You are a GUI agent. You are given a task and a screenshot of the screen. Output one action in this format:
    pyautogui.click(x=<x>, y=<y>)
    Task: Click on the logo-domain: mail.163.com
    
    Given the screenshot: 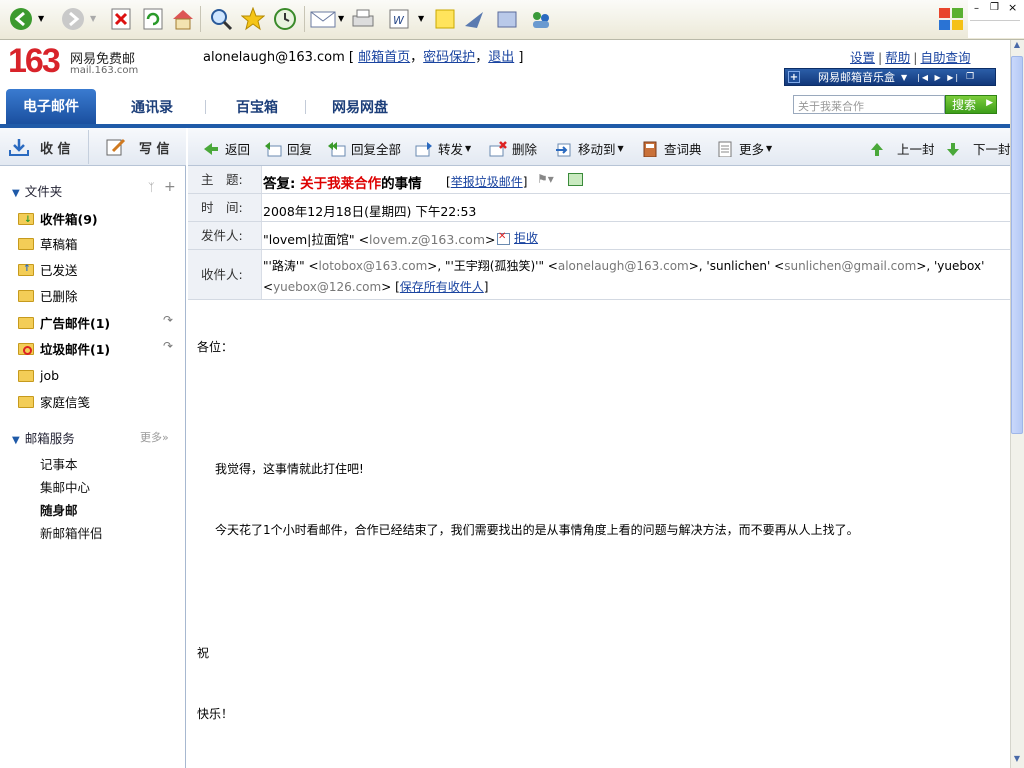 What is the action you would take?
    pyautogui.click(x=104, y=70)
    